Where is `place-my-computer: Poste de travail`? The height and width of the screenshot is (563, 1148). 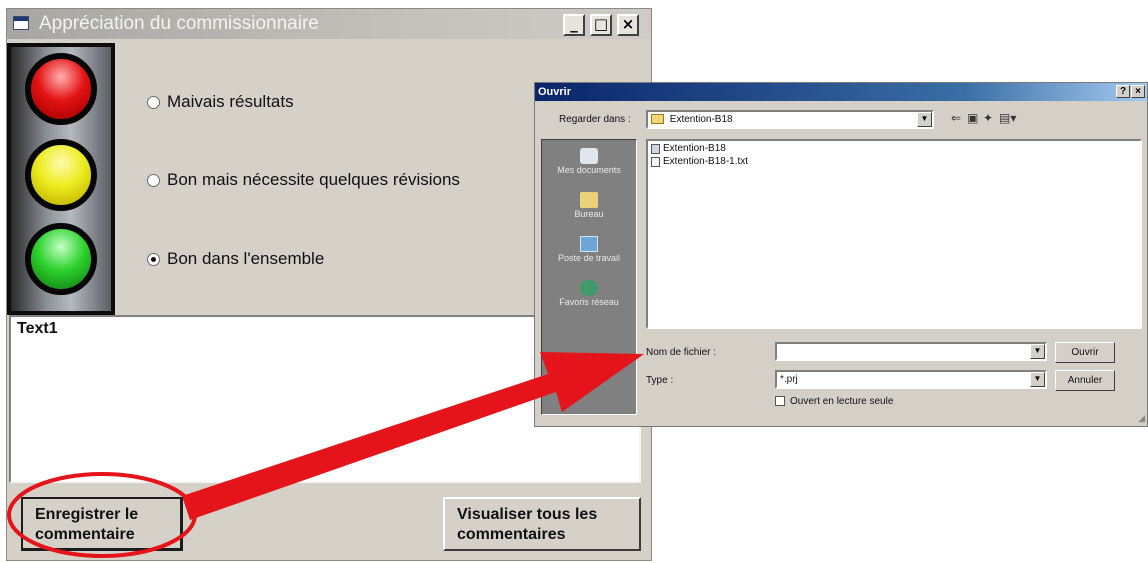 place-my-computer: Poste de travail is located at coordinates (589, 249).